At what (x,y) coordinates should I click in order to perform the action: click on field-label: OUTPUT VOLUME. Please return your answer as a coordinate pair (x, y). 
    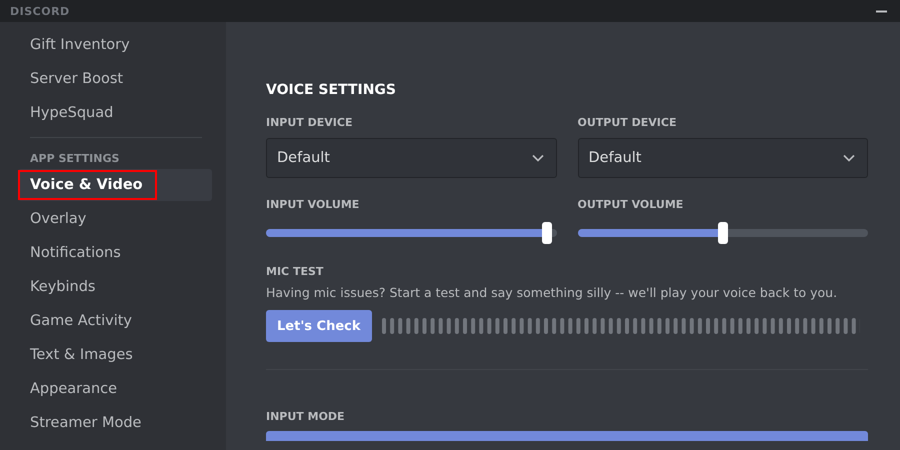
    Looking at the image, I should click on (631, 204).